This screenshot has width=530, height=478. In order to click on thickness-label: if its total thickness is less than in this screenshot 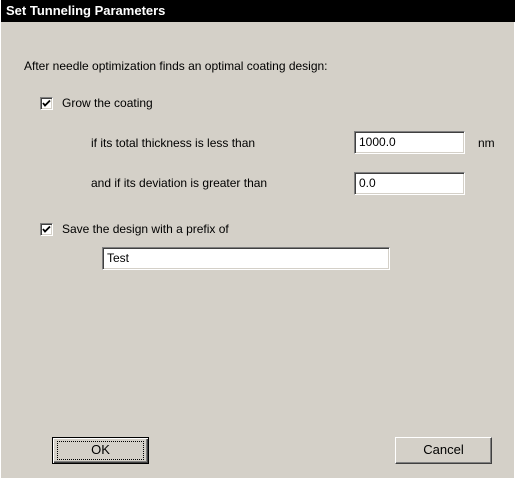, I will do `click(173, 143)`.